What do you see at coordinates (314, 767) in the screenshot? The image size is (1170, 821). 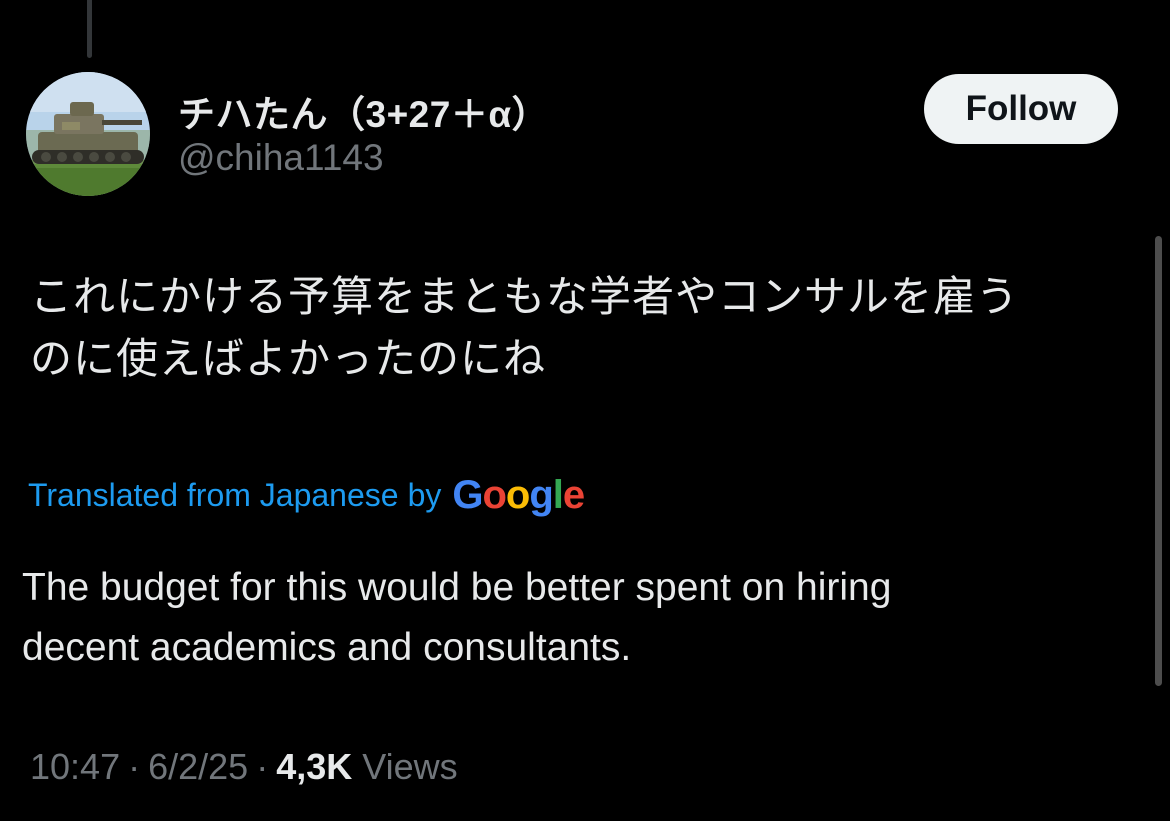 I see `views-count: 4,3K` at bounding box center [314, 767].